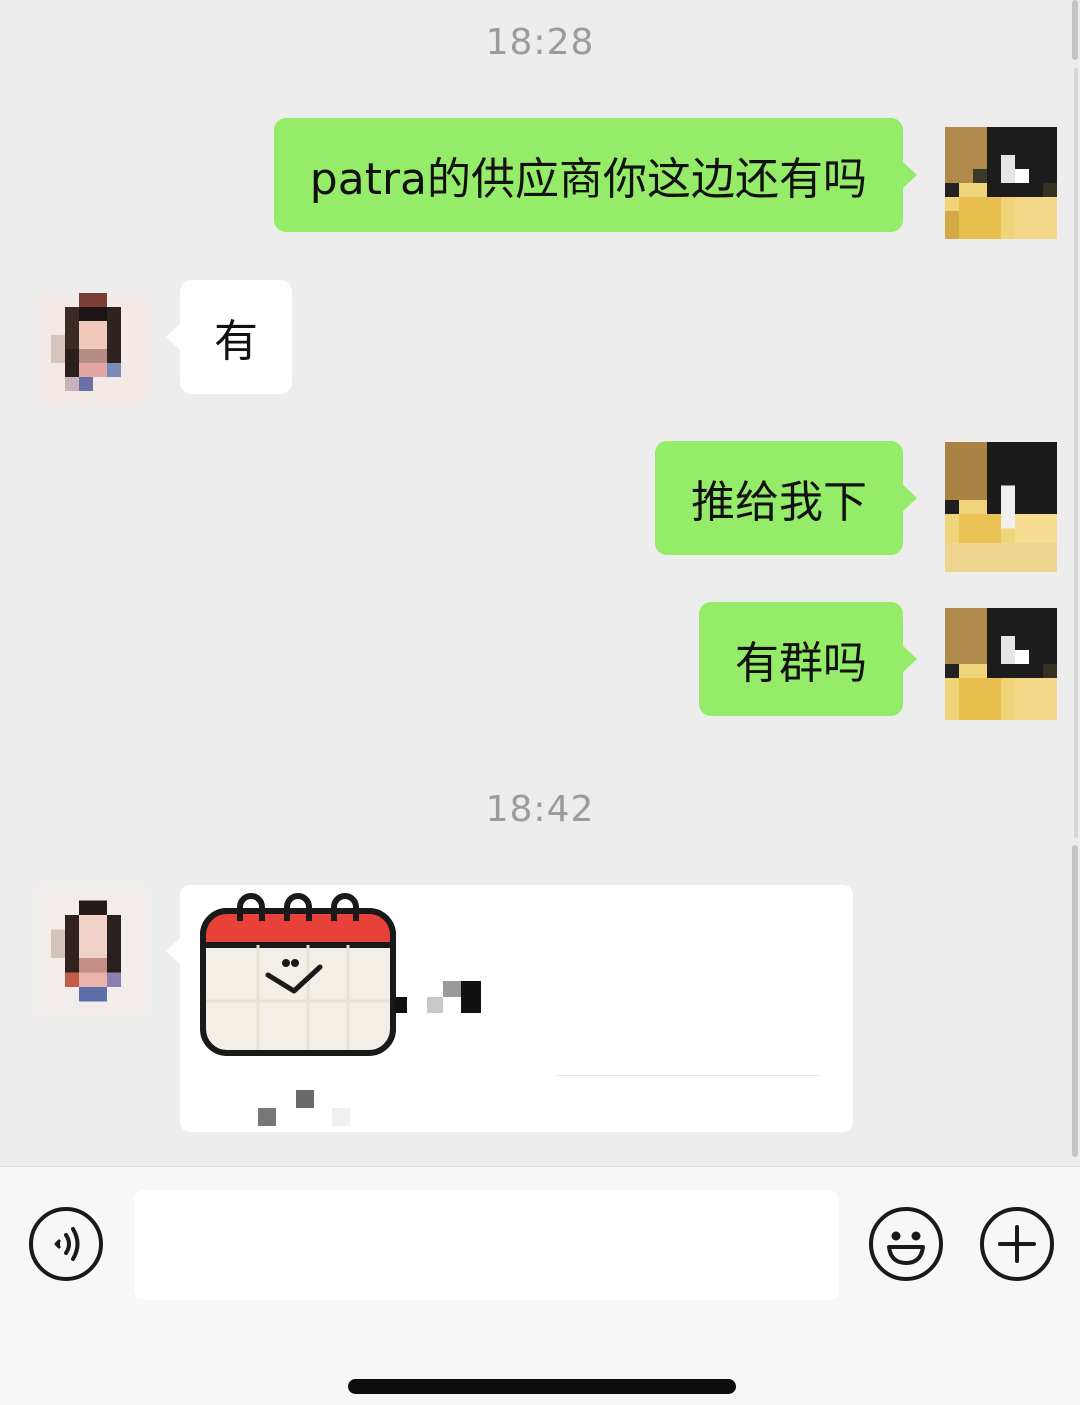 The image size is (1080, 1405). I want to click on more-button, so click(1017, 1244).